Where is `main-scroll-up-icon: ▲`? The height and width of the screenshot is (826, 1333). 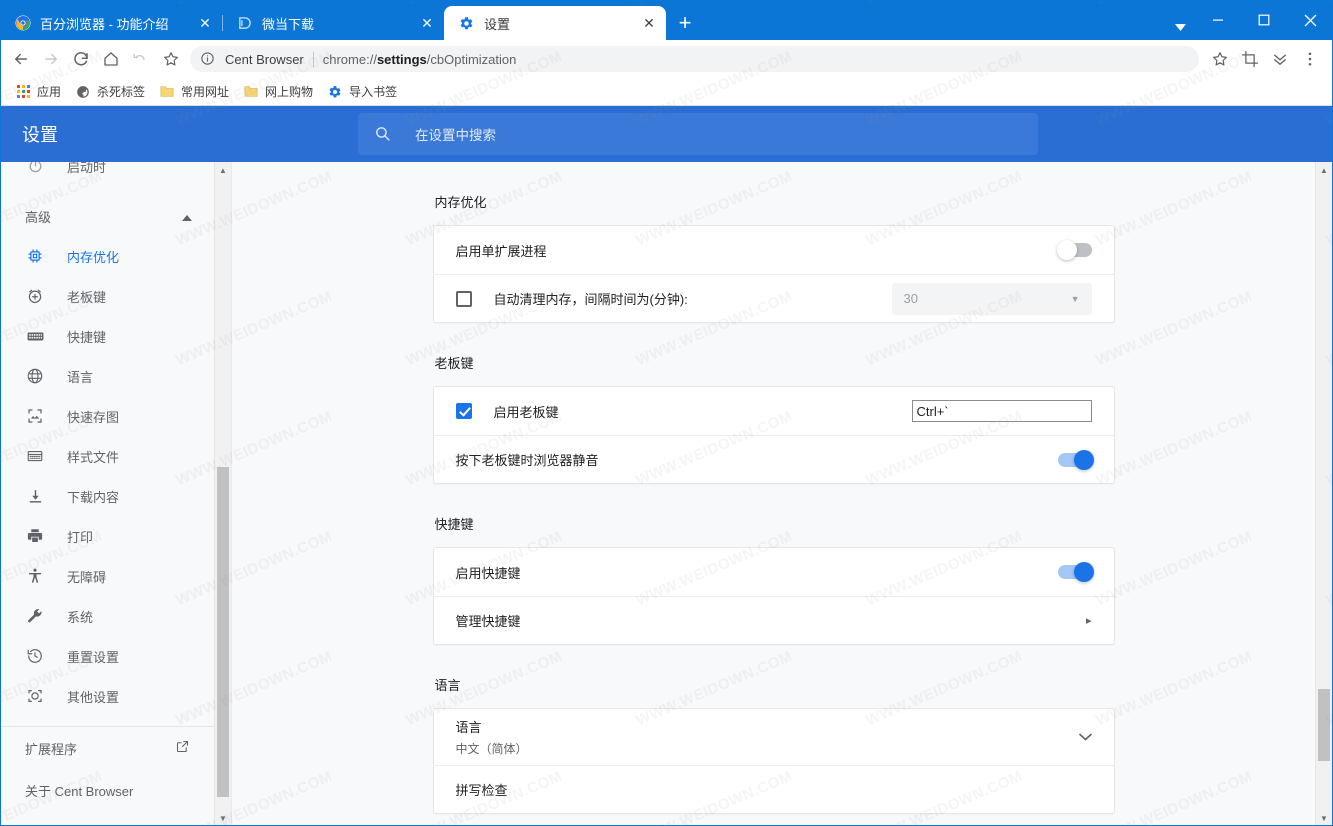
main-scroll-up-icon: ▲ is located at coordinates (1324, 170).